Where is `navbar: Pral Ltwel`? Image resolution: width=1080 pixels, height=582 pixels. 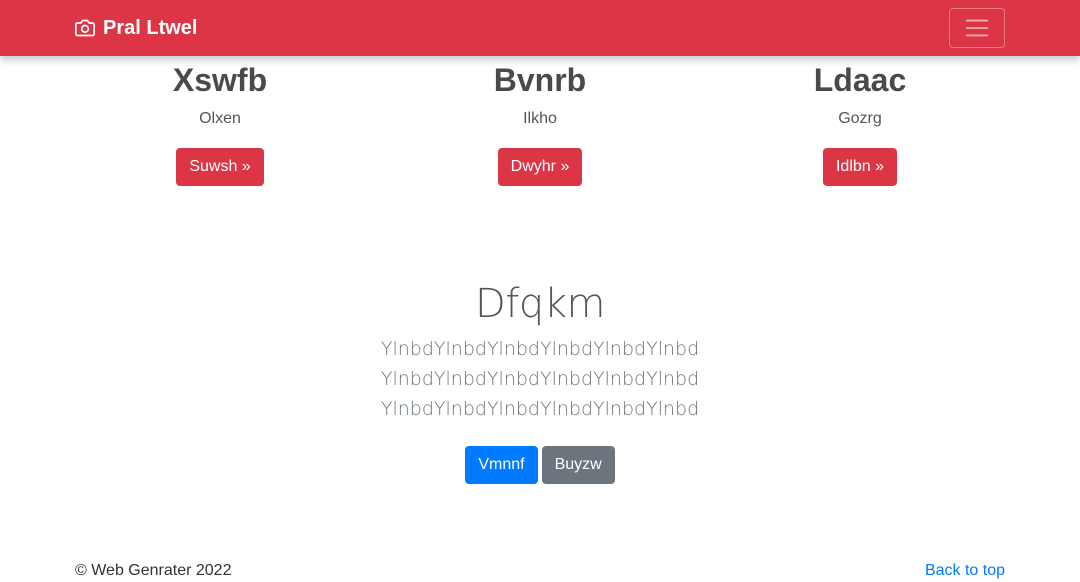 navbar: Pral Ltwel is located at coordinates (540, 28).